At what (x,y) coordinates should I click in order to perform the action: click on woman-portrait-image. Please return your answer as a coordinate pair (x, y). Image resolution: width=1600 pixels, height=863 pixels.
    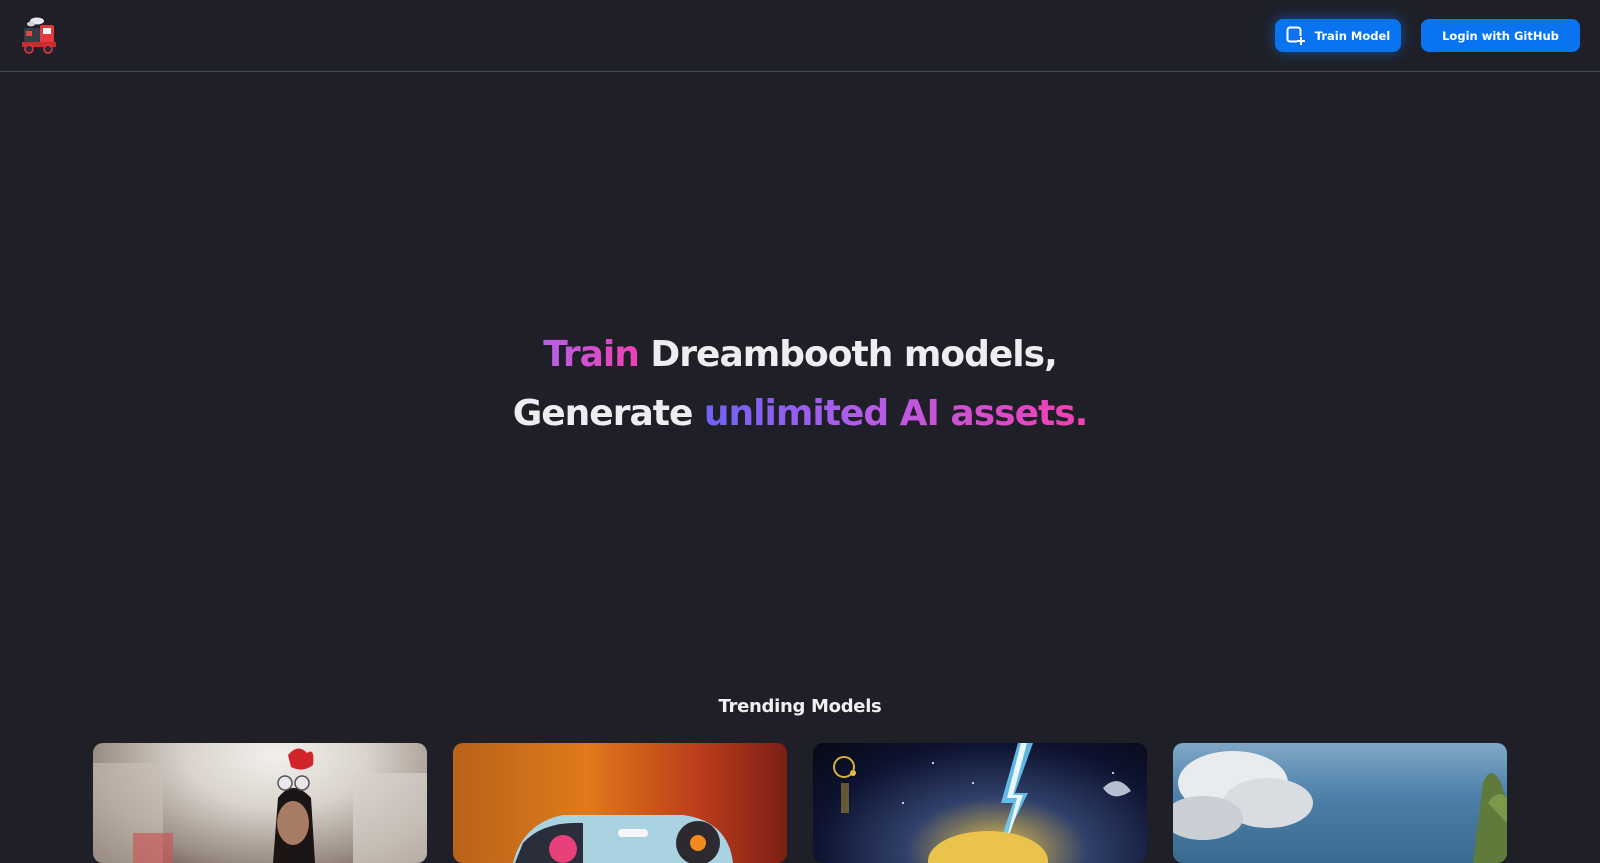
    Looking at the image, I should click on (260, 805).